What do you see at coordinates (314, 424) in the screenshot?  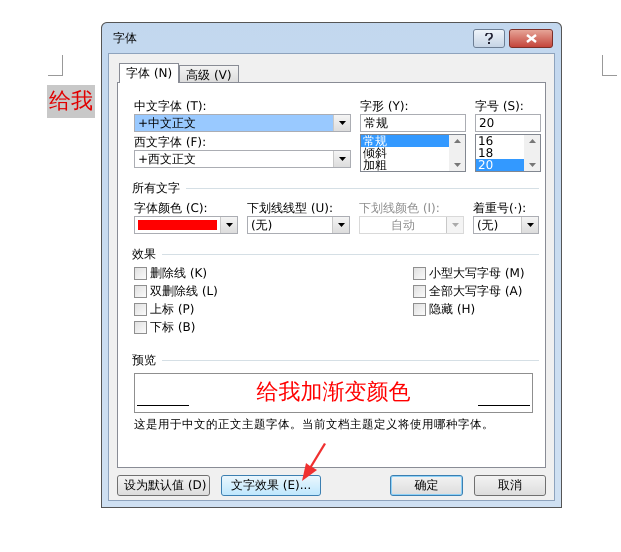 I see `preview-description: 这是用于中文的正文主题字体。当前文档主题定义将使用哪种字体。` at bounding box center [314, 424].